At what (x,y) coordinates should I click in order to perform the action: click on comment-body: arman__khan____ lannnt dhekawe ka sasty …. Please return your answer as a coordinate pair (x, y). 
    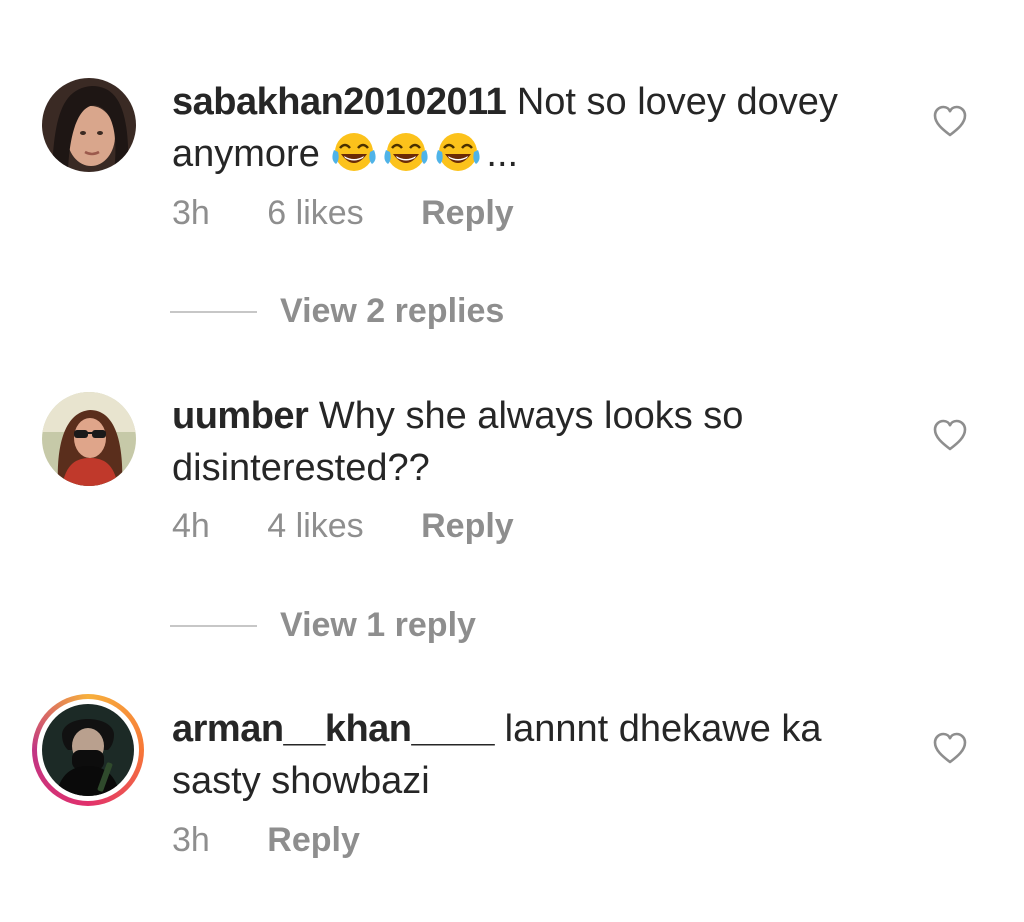
    Looking at the image, I should click on (522, 755).